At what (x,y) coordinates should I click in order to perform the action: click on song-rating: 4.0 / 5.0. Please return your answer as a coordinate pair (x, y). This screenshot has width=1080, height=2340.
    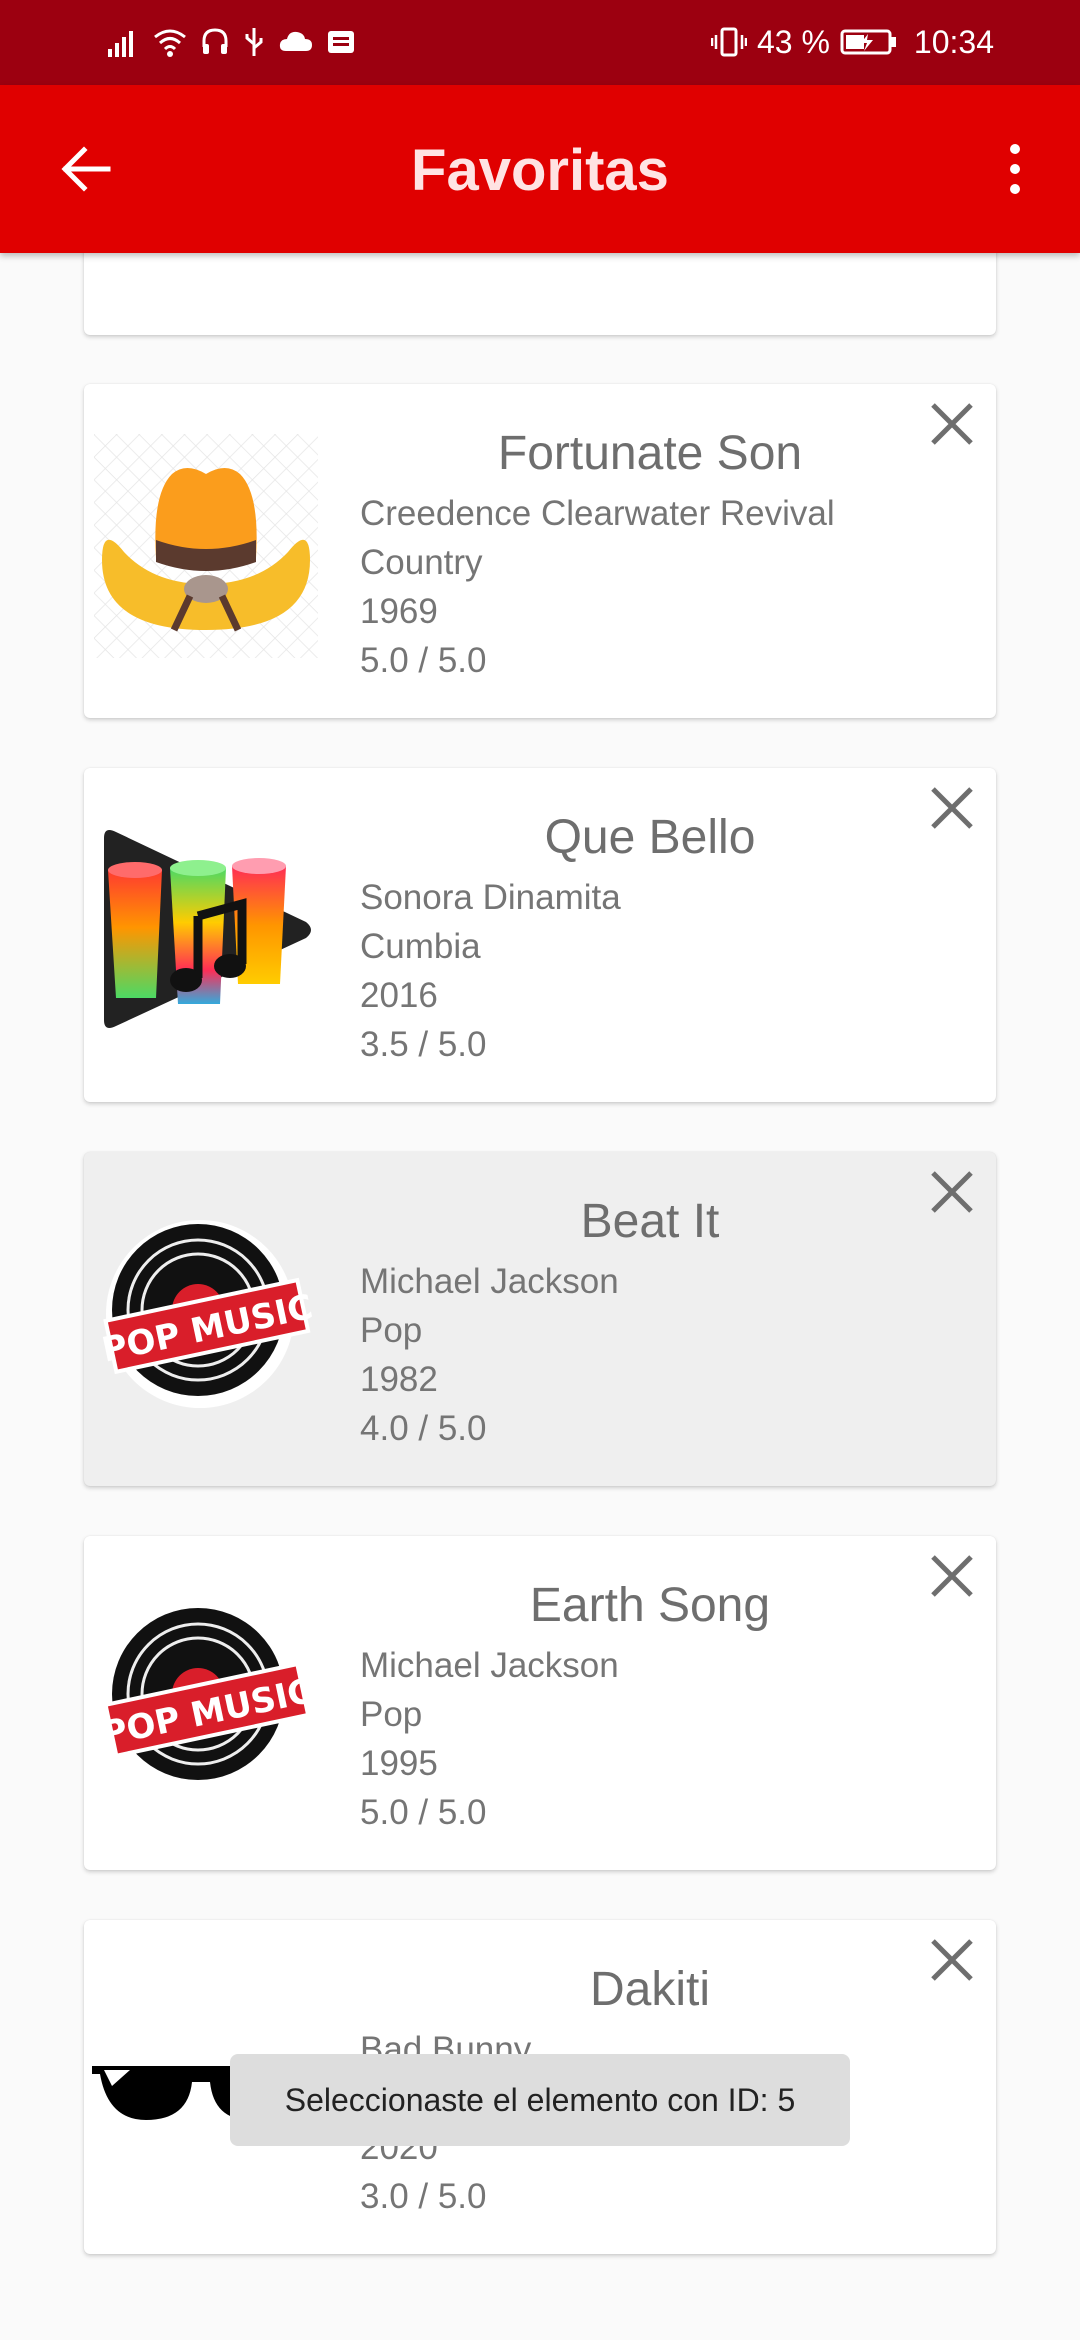
    Looking at the image, I should click on (423, 1428).